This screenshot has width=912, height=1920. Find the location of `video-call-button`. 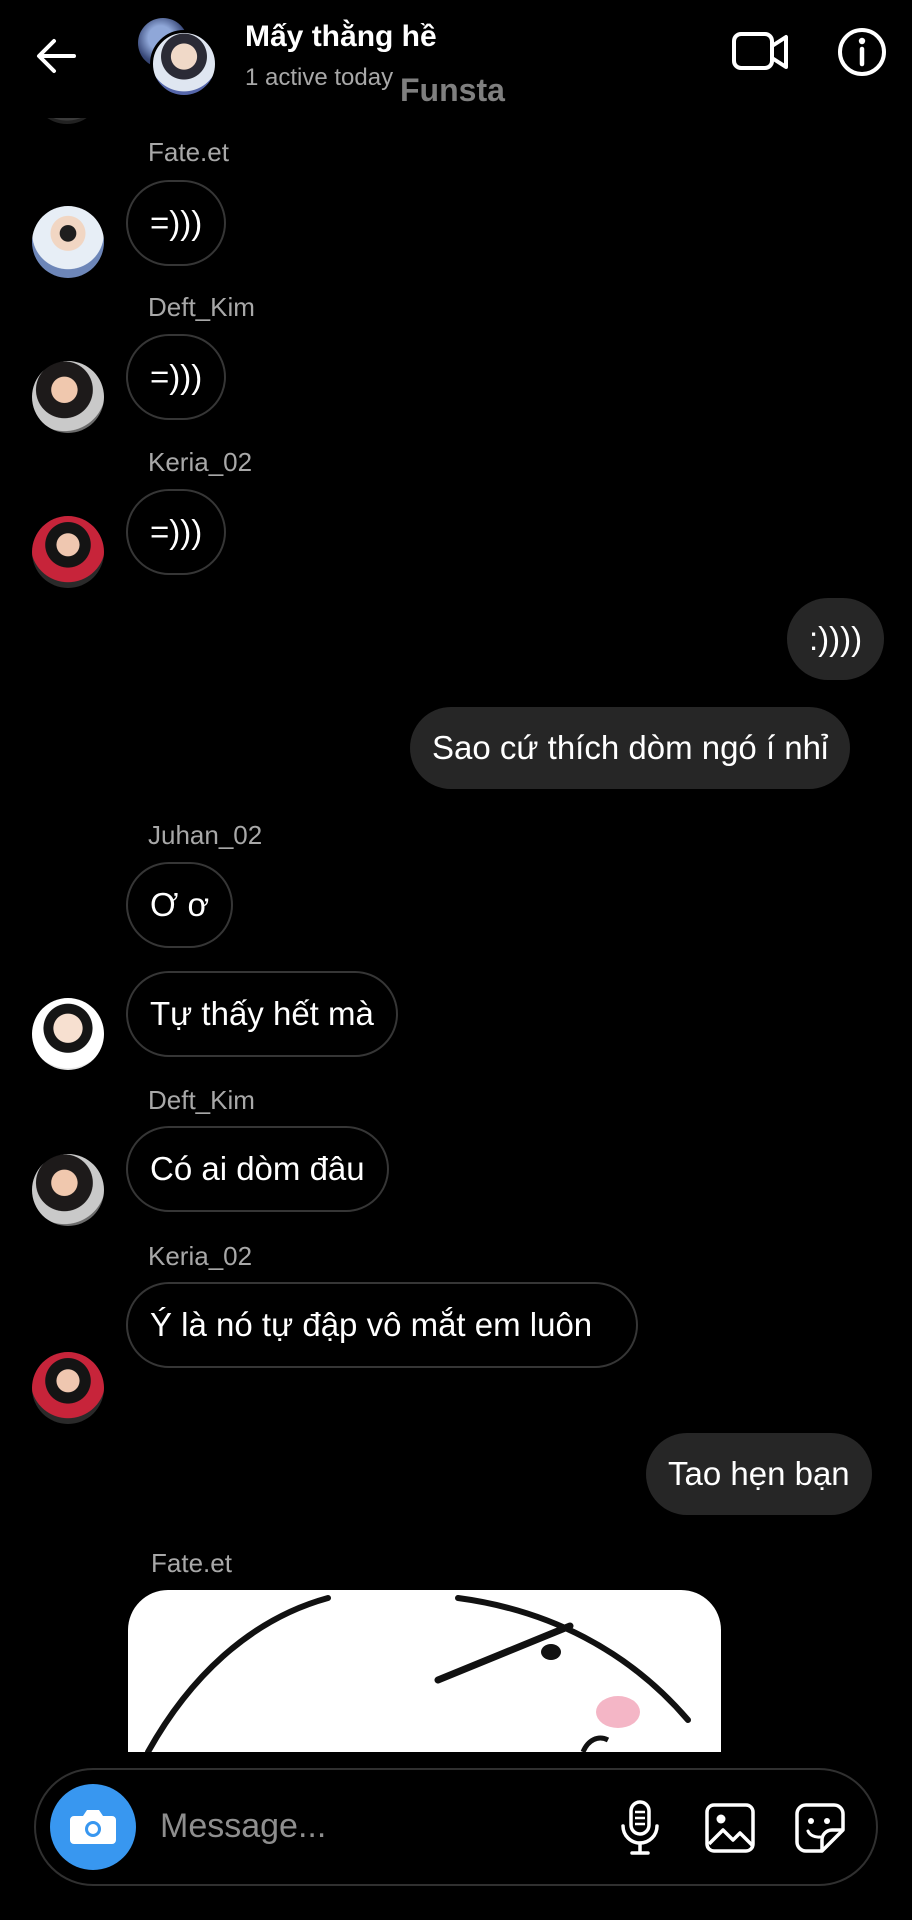

video-call-button is located at coordinates (760, 52).